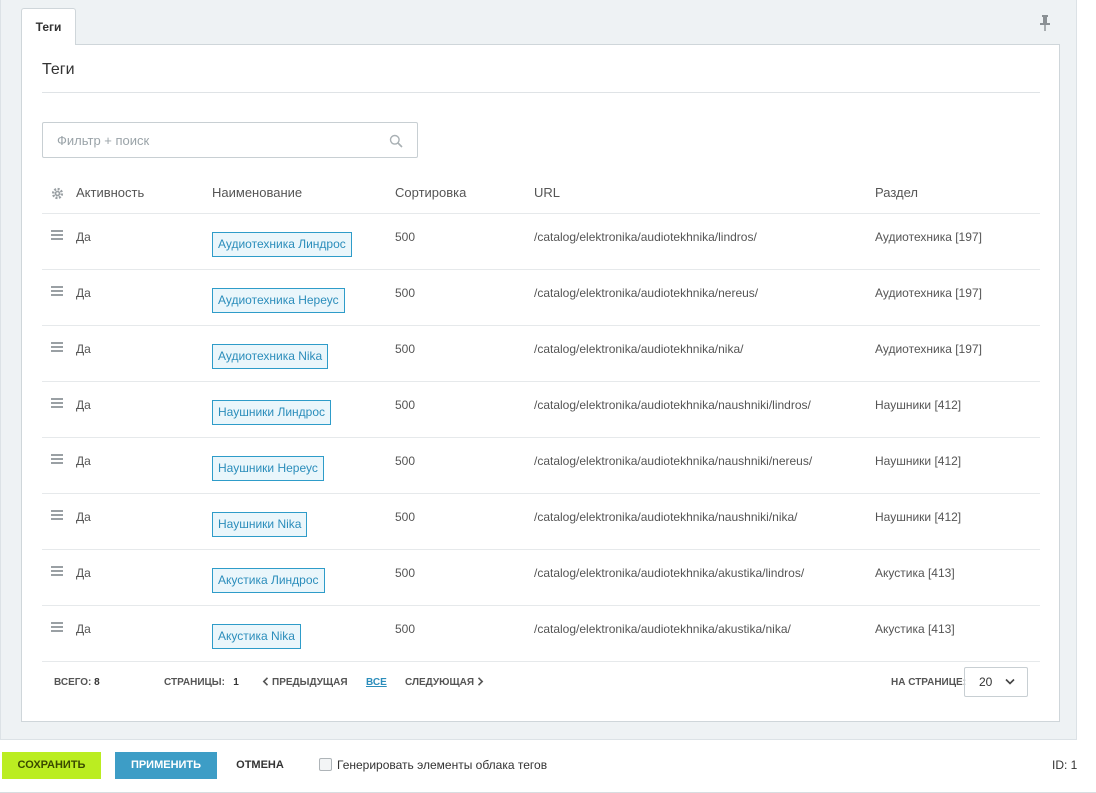 This screenshot has height=793, width=1096. I want to click on pin-icon, so click(1045, 23).